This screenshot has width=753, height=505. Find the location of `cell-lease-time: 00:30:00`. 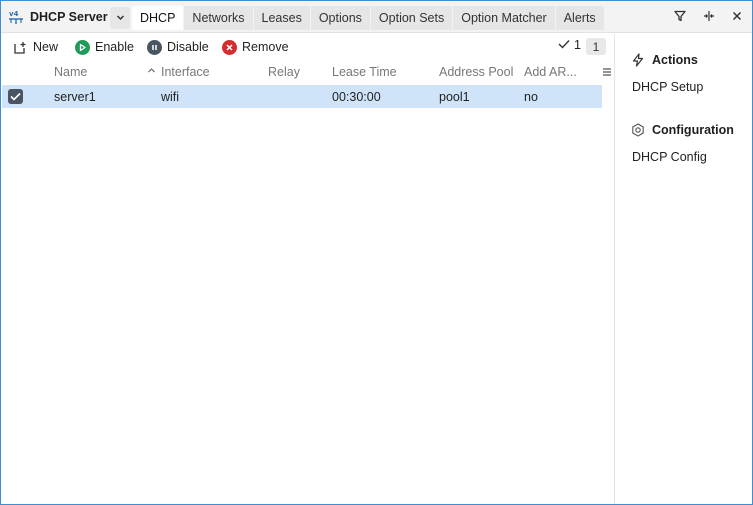

cell-lease-time: 00:30:00 is located at coordinates (356, 97).